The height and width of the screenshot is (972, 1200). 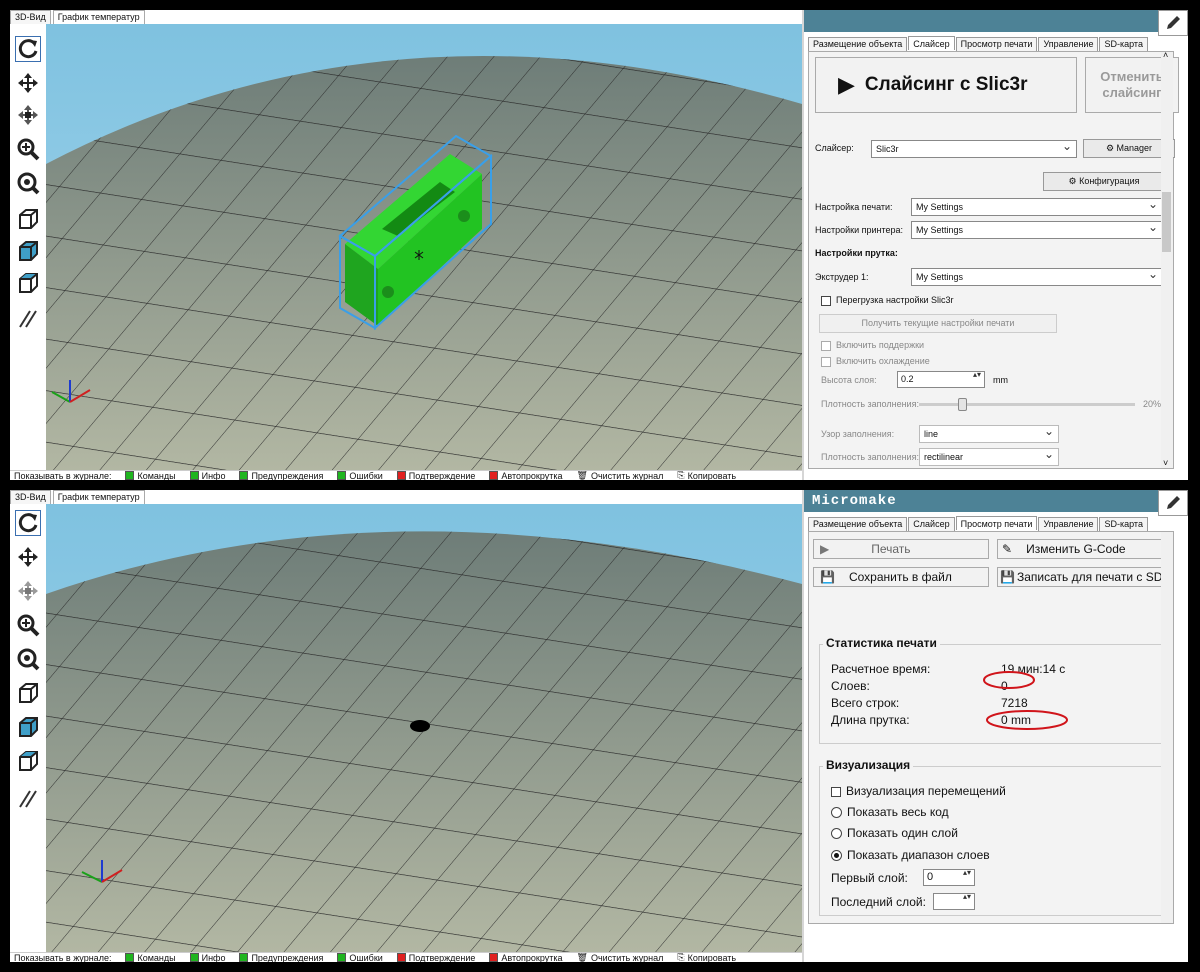 What do you see at coordinates (827, 577) in the screenshot?
I see `save-icon: 💾` at bounding box center [827, 577].